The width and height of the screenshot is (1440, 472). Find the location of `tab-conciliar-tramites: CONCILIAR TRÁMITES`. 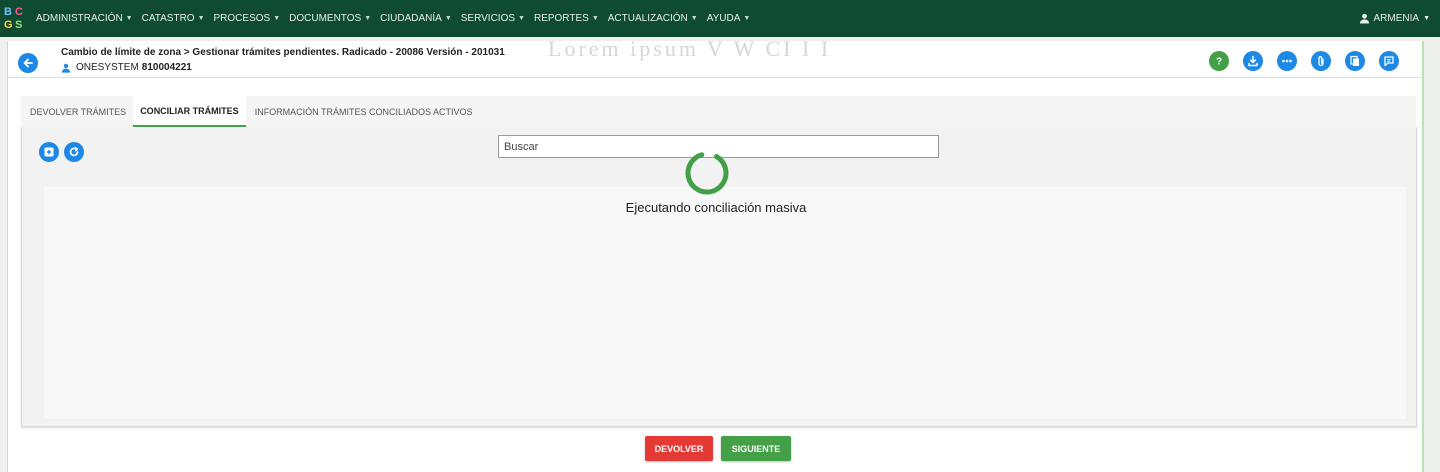

tab-conciliar-tramites: CONCILIAR TRÁMITES is located at coordinates (189, 111).